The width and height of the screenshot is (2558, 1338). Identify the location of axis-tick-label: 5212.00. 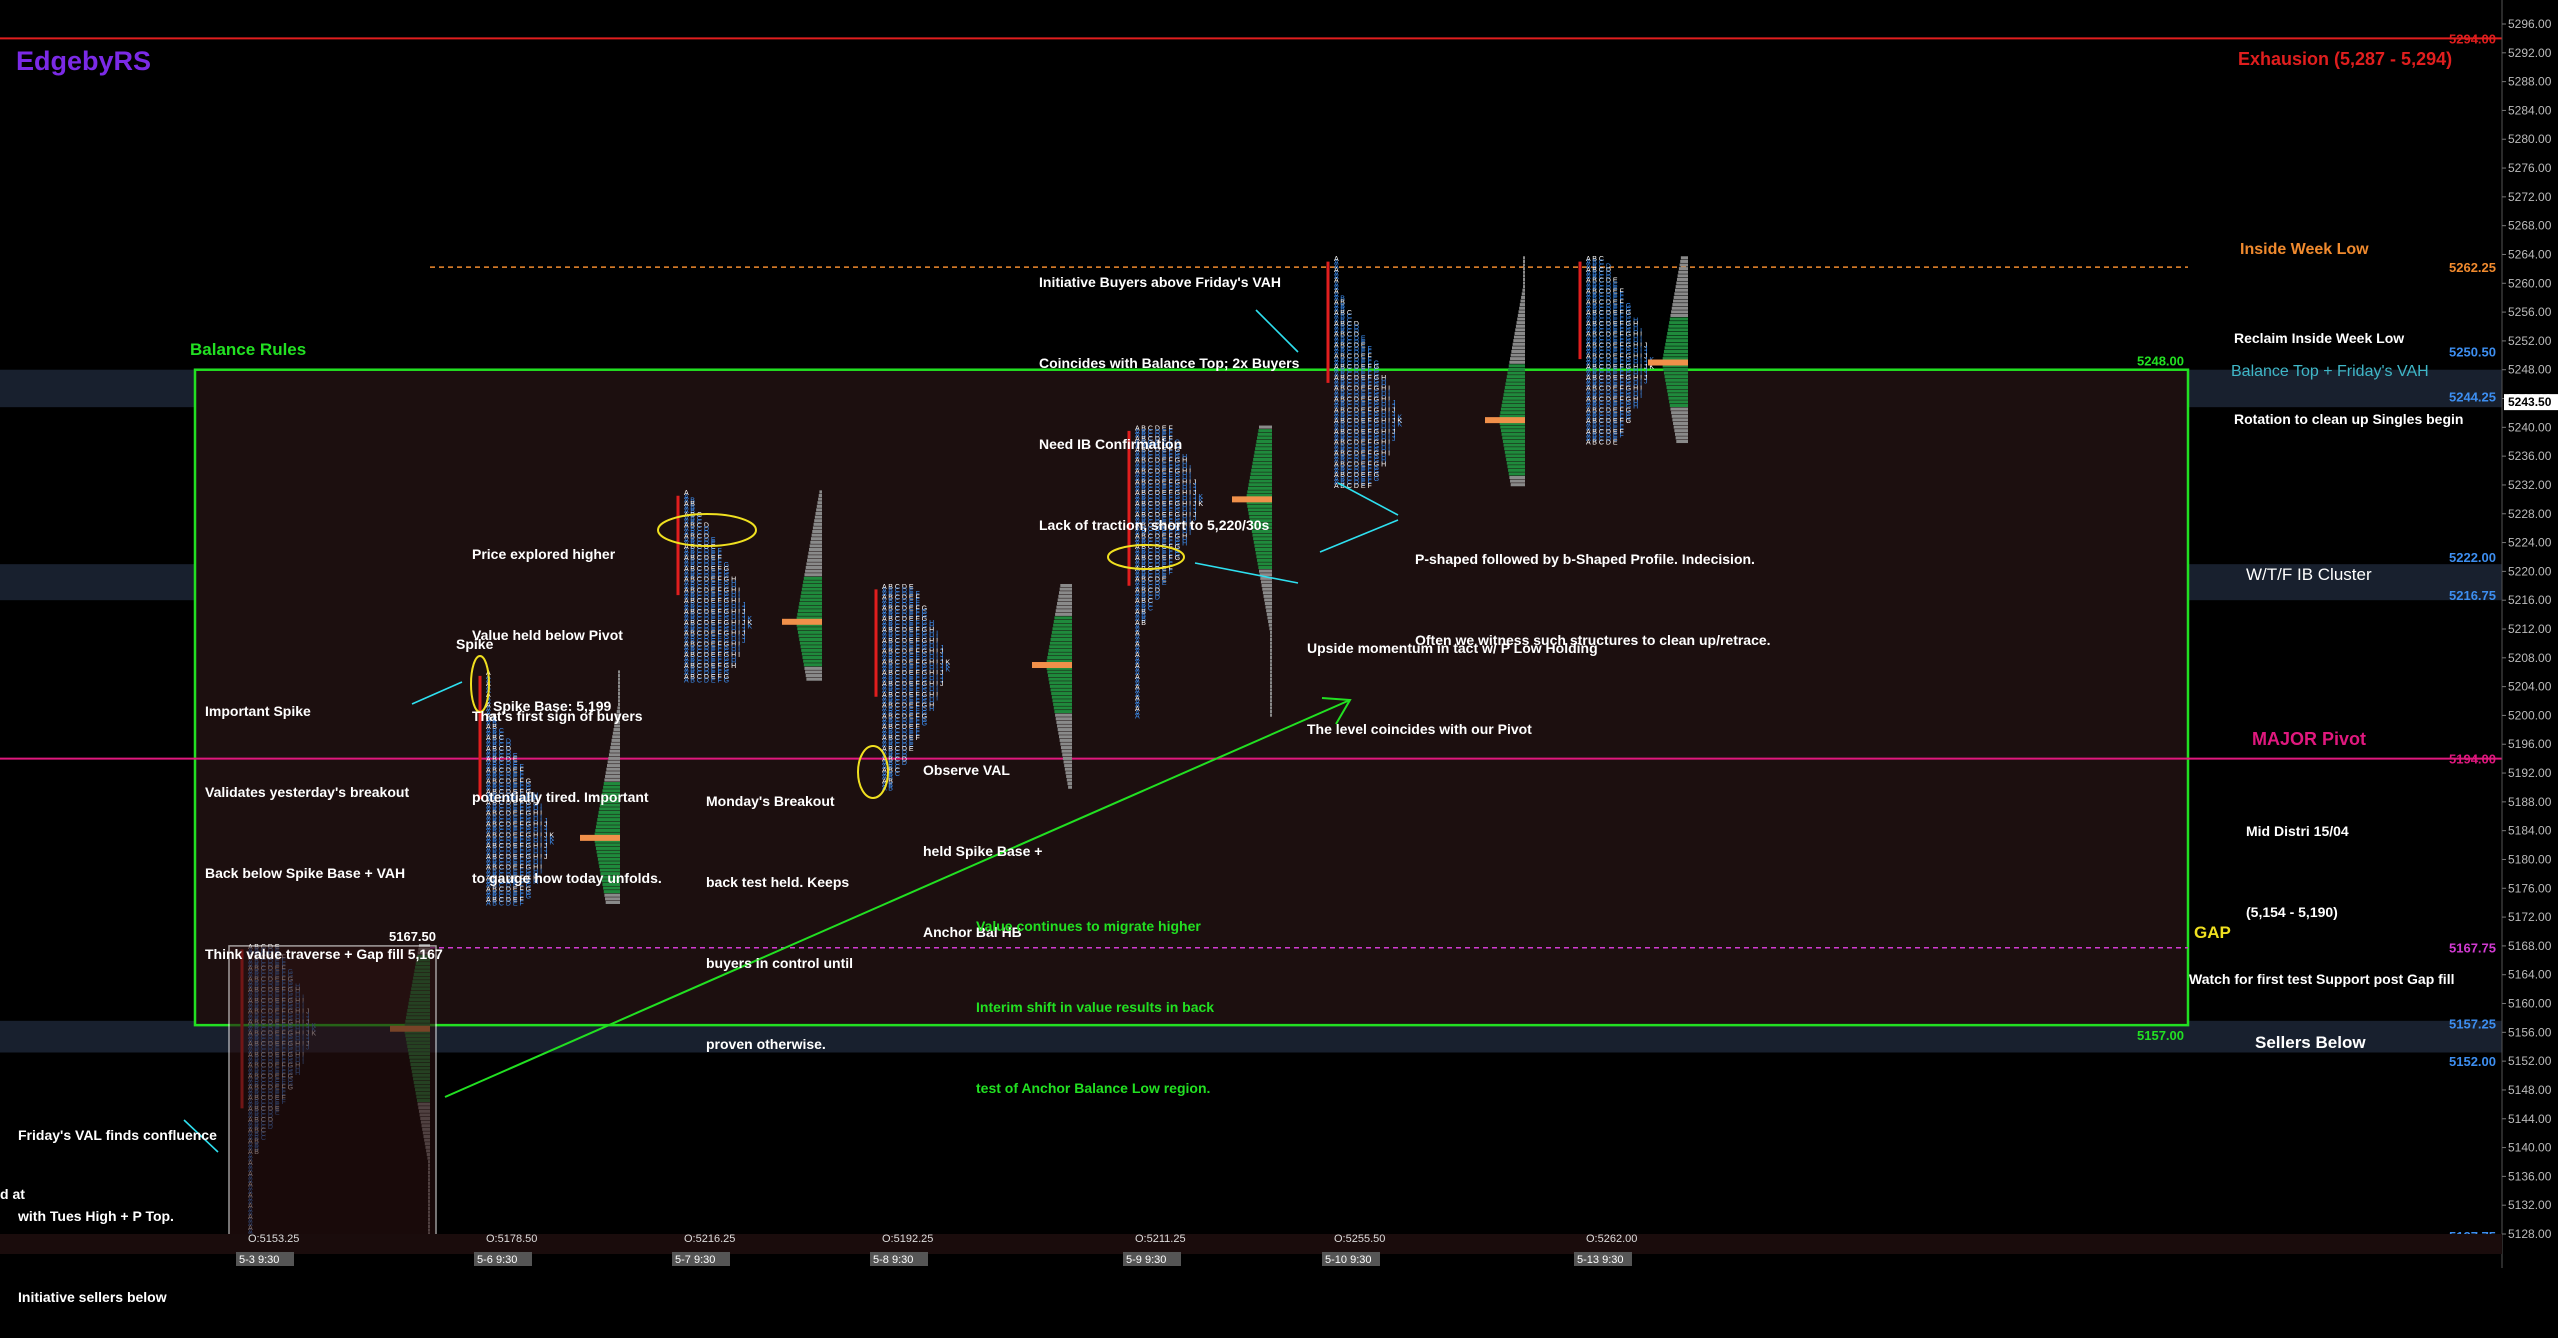
(2530, 629).